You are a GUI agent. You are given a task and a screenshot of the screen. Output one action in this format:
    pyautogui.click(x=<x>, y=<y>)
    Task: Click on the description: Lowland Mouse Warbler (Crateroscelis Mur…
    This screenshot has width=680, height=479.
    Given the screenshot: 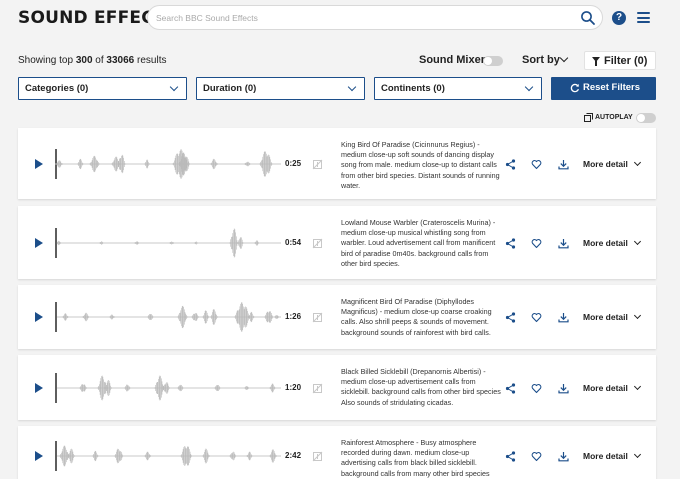 What is the action you would take?
    pyautogui.click(x=422, y=243)
    